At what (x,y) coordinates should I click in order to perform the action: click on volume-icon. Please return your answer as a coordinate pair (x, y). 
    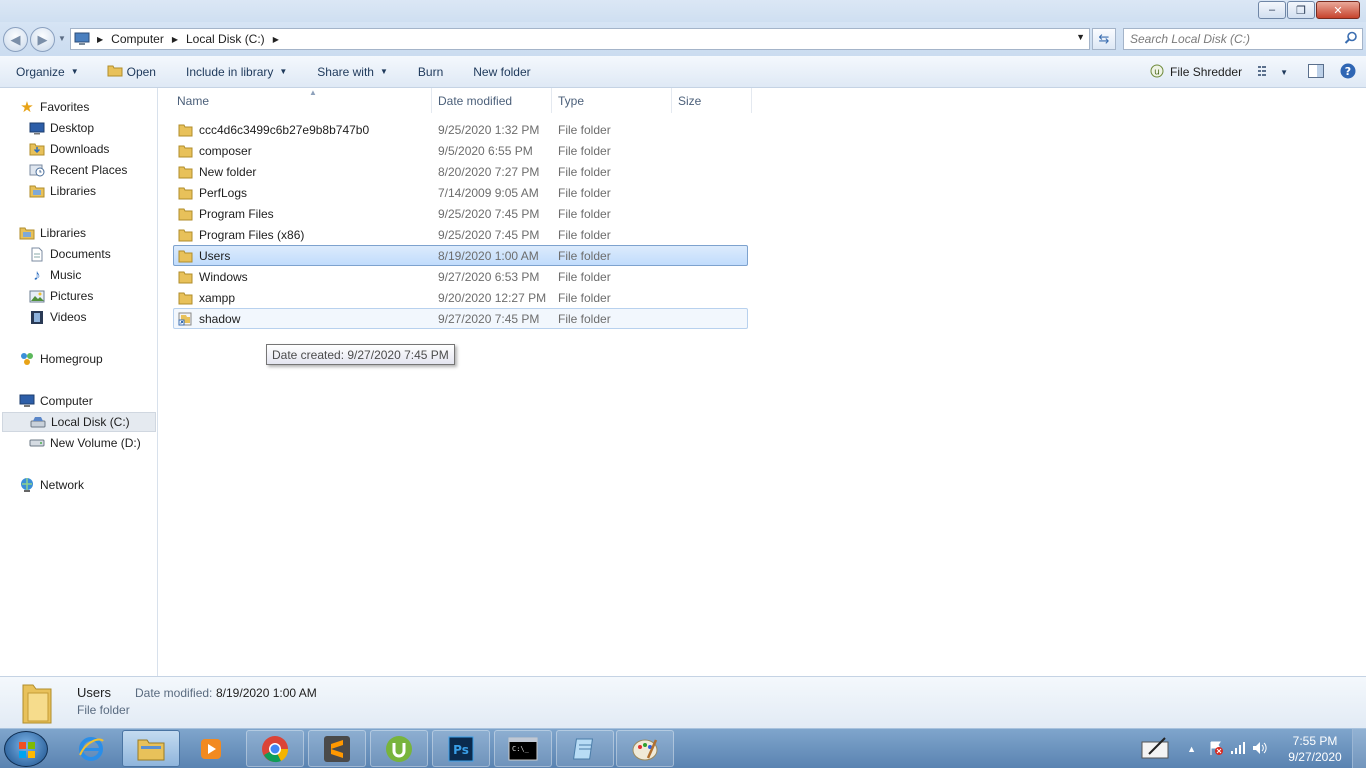
    Looking at the image, I should click on (1260, 749).